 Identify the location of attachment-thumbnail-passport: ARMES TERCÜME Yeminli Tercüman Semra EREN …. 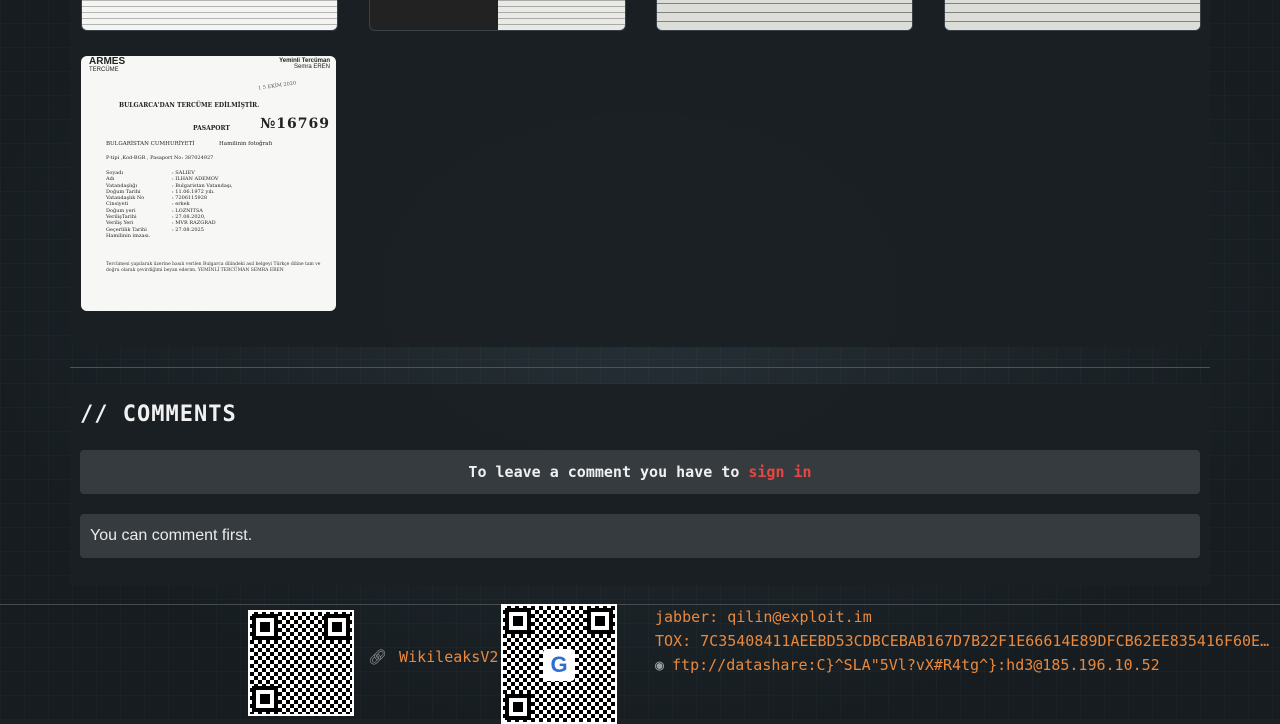
(208, 183).